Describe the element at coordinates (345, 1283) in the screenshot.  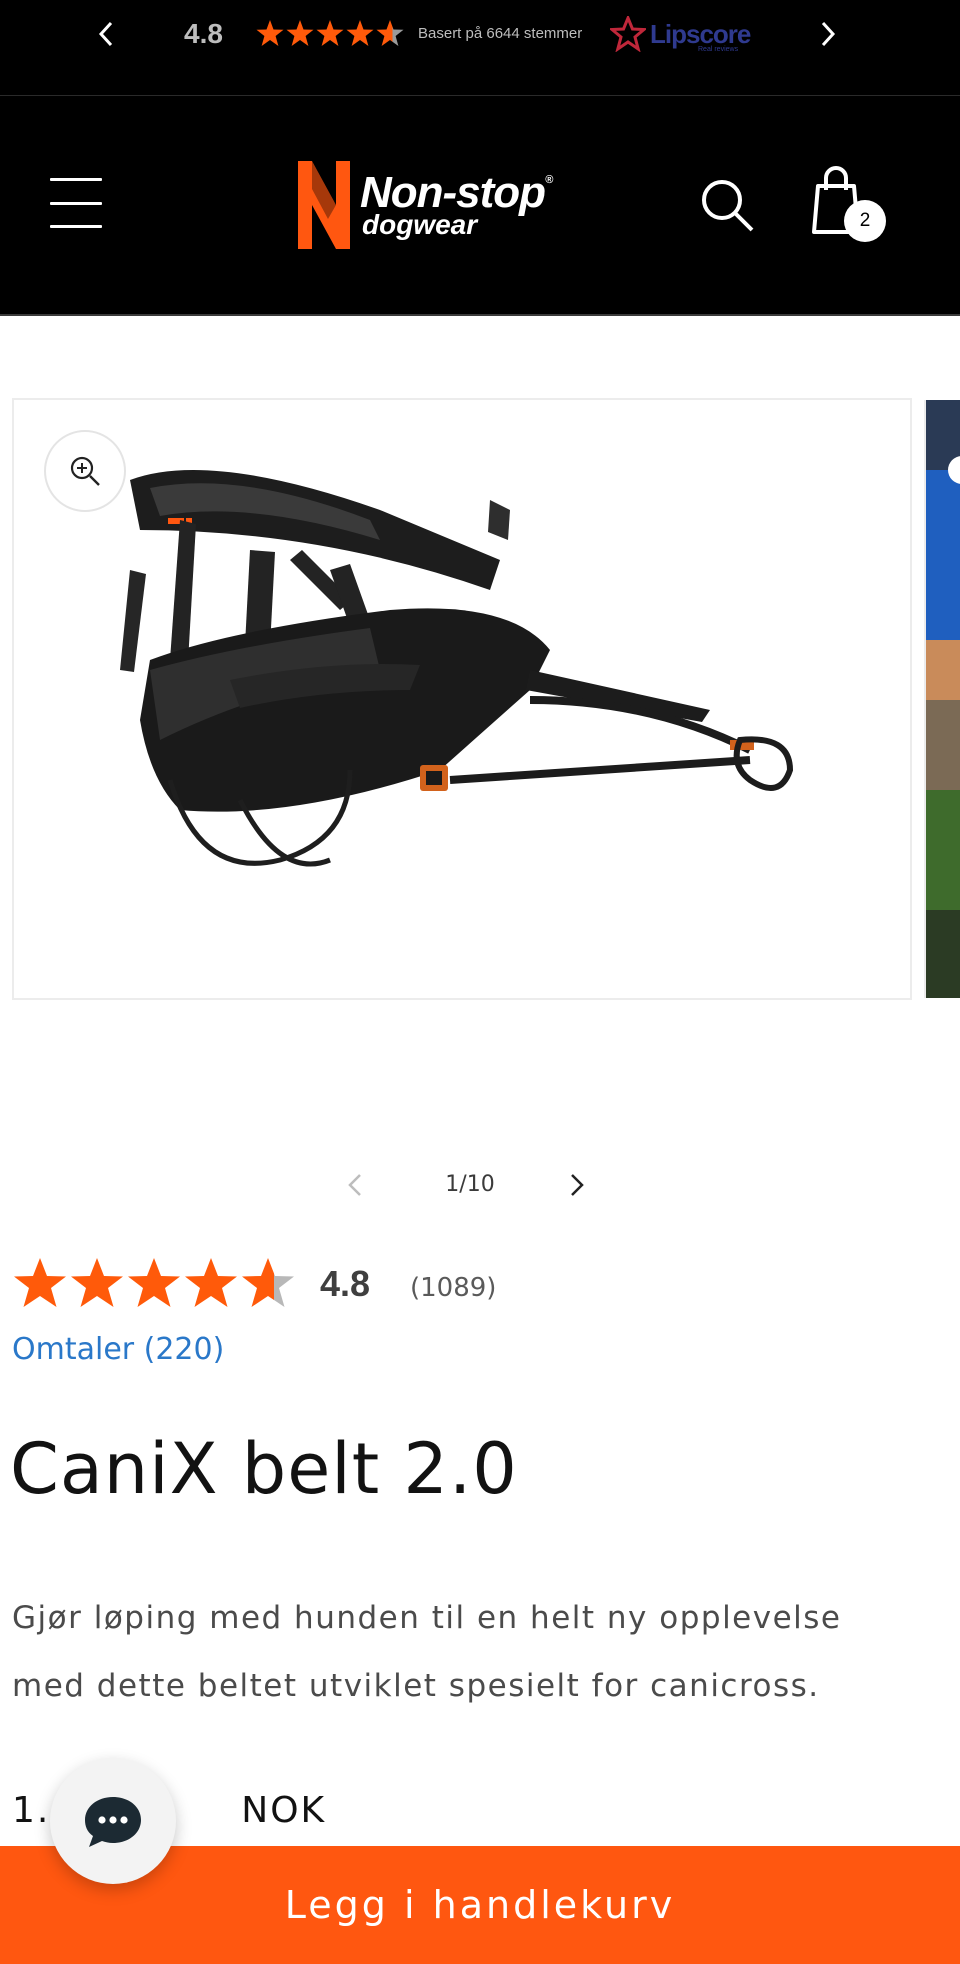
I see `rating-score: 4.8` at that location.